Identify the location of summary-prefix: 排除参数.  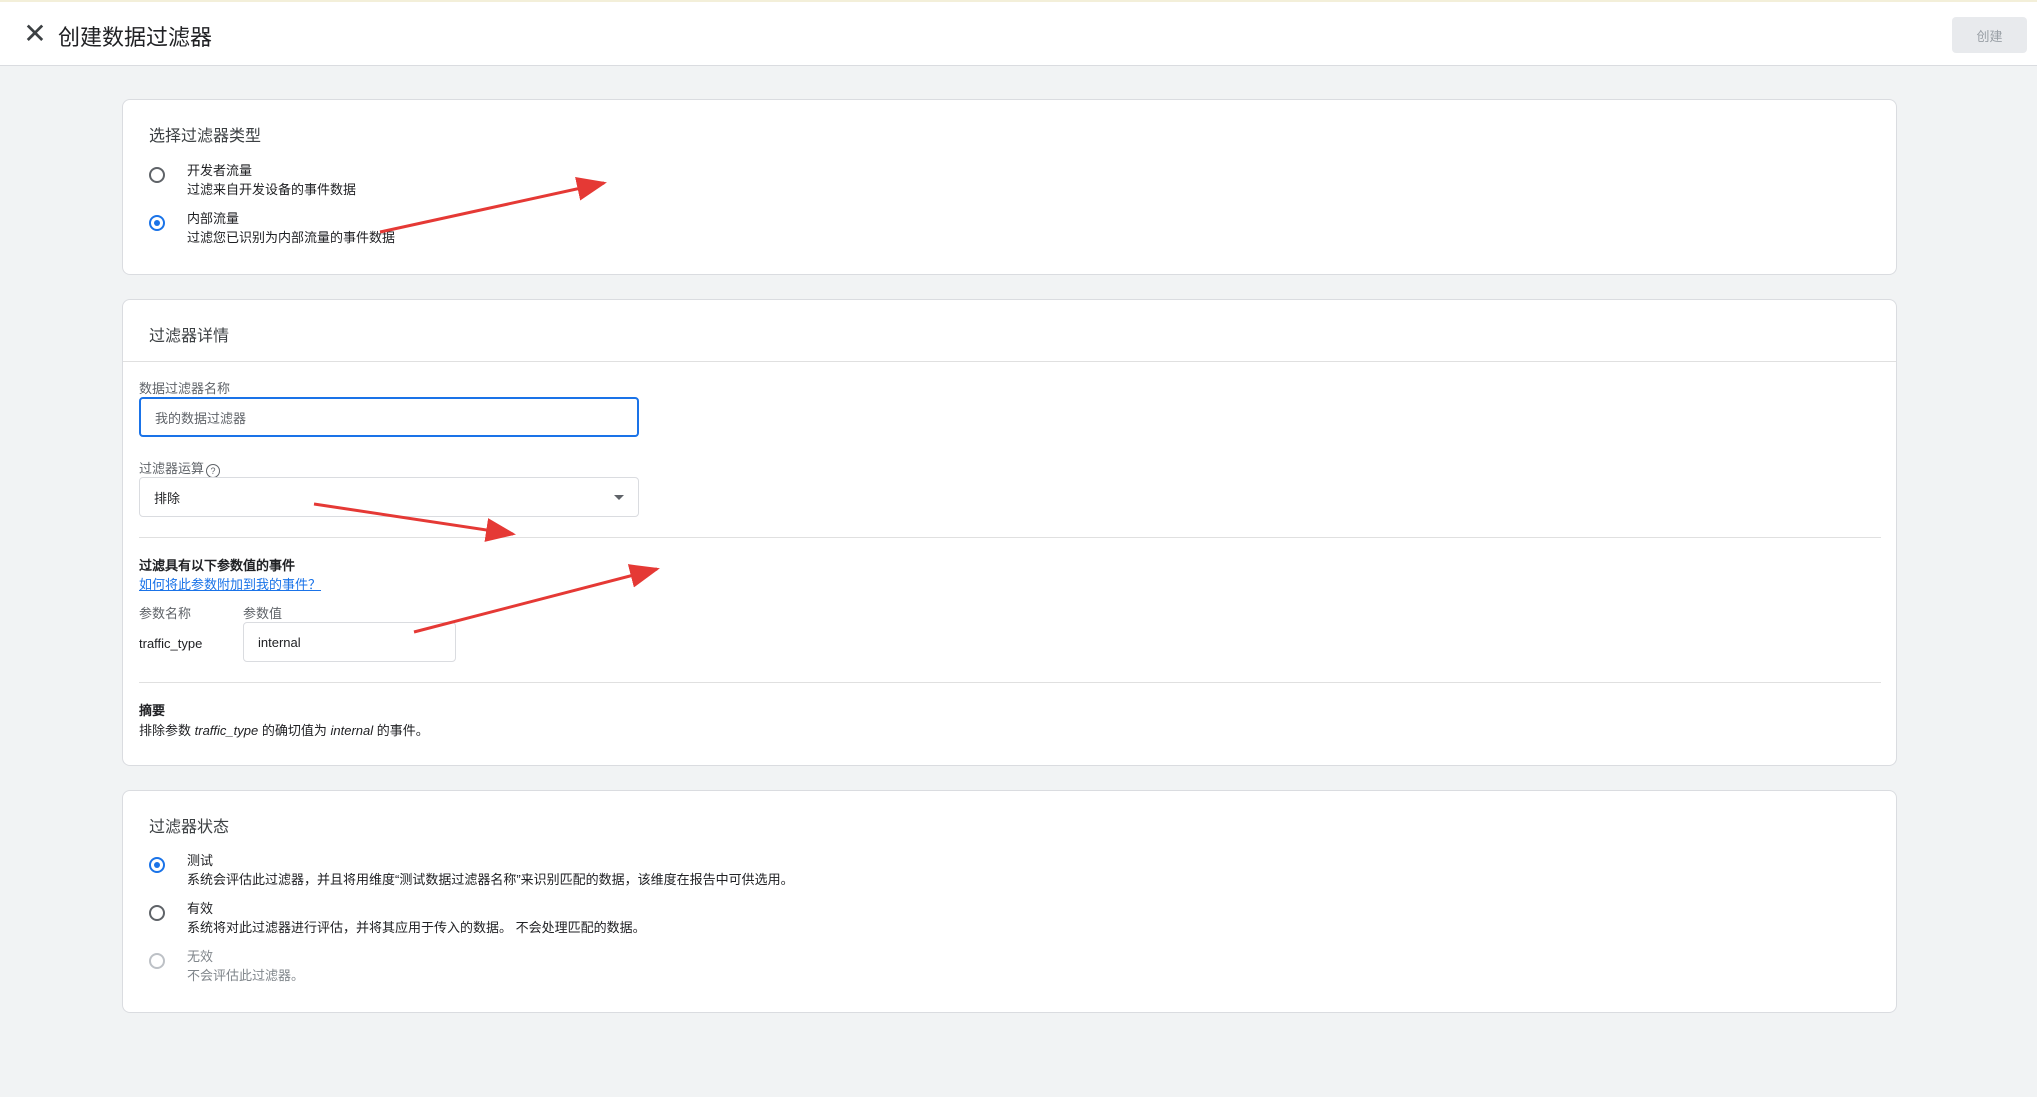
(165, 730).